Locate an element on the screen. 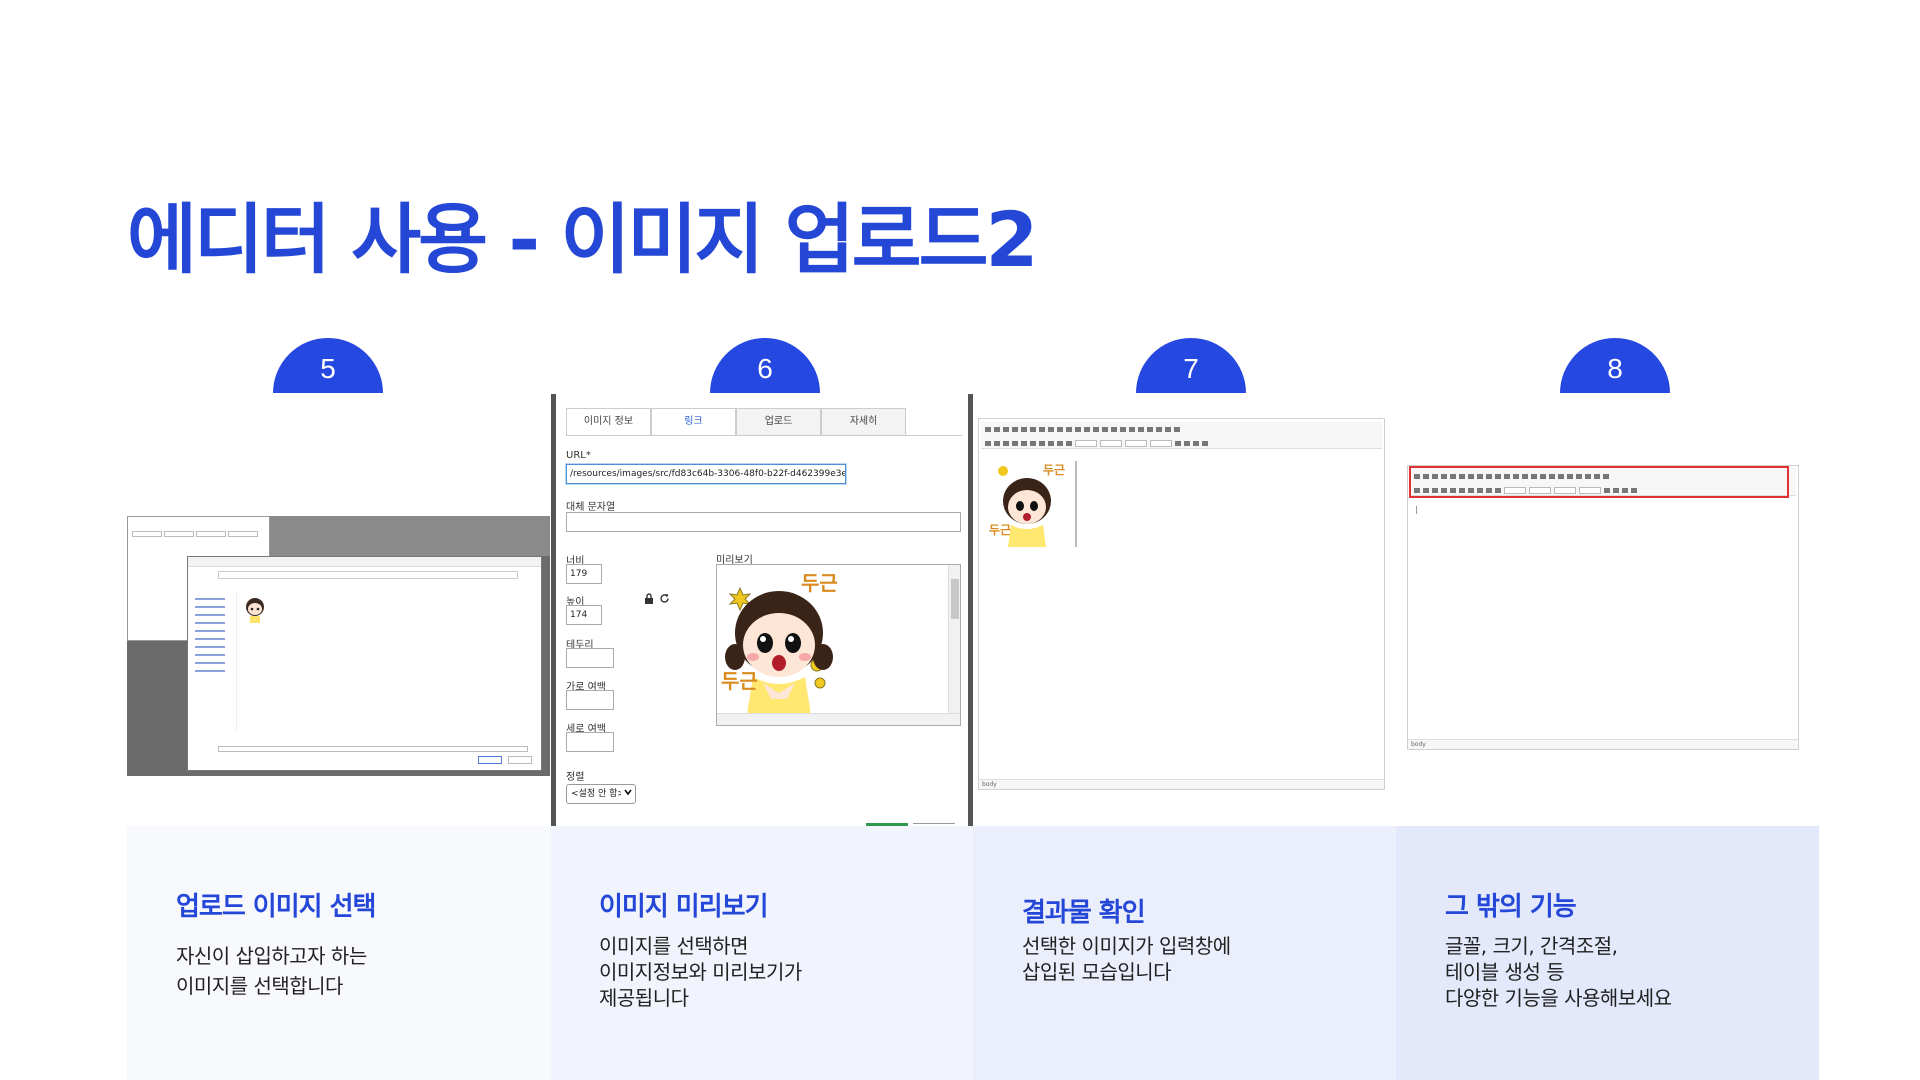 The height and width of the screenshot is (1080, 1920). sticker-text-bottom: 두근 is located at coordinates (739, 681).